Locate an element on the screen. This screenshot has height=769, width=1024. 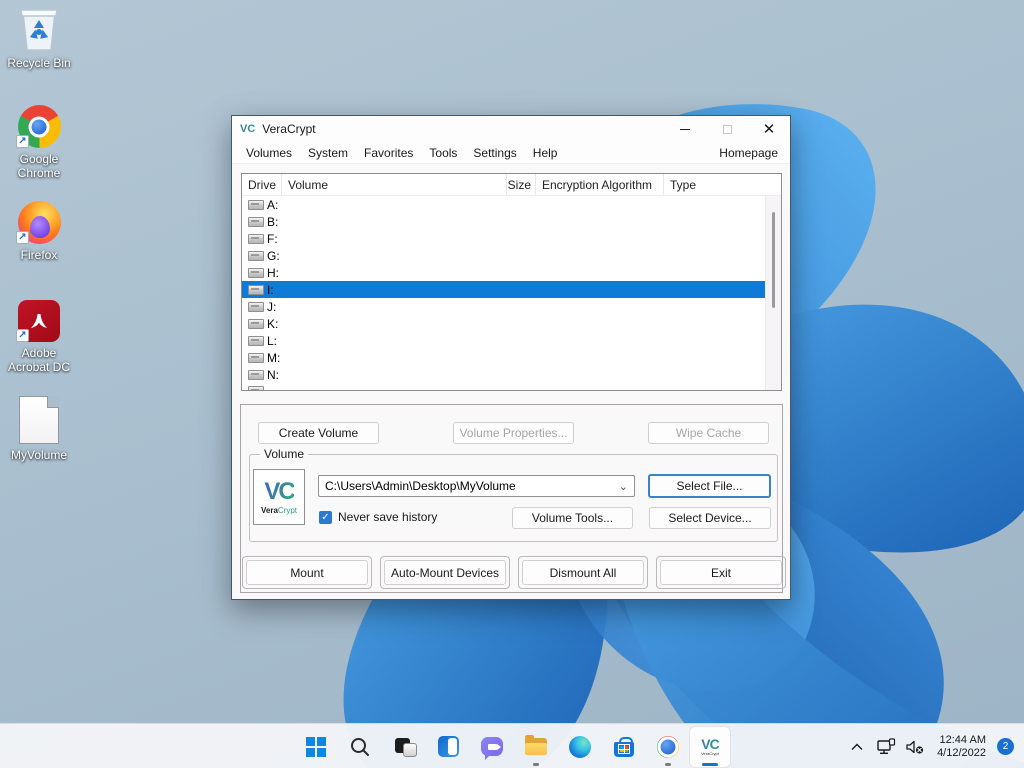
menu-settings: Settings is located at coordinates (494, 153).